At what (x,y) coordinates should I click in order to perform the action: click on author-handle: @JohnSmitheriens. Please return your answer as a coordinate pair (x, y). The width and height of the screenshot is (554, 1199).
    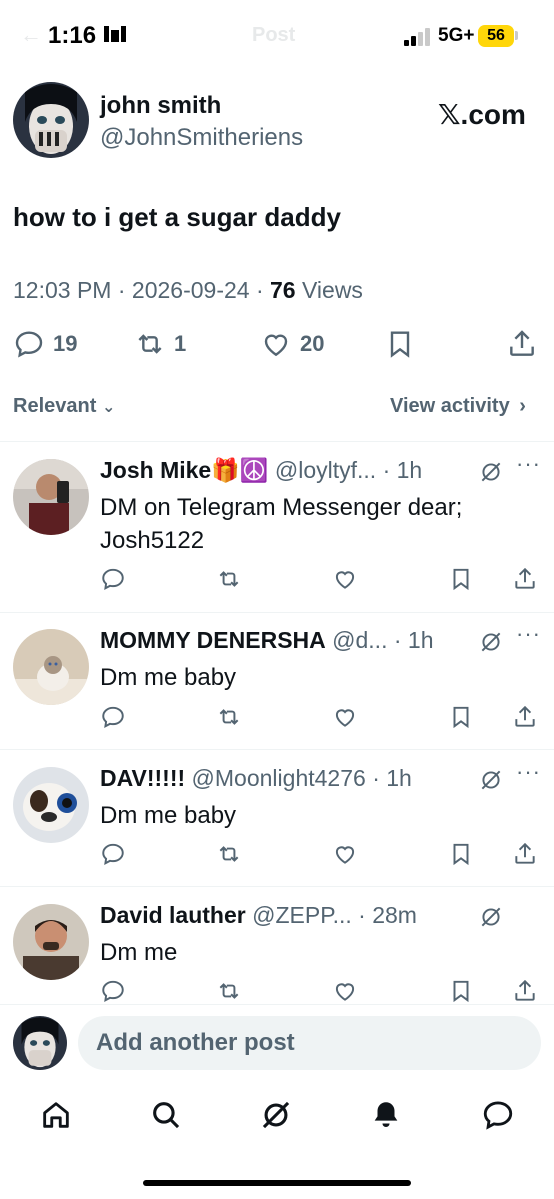
    Looking at the image, I should click on (201, 138).